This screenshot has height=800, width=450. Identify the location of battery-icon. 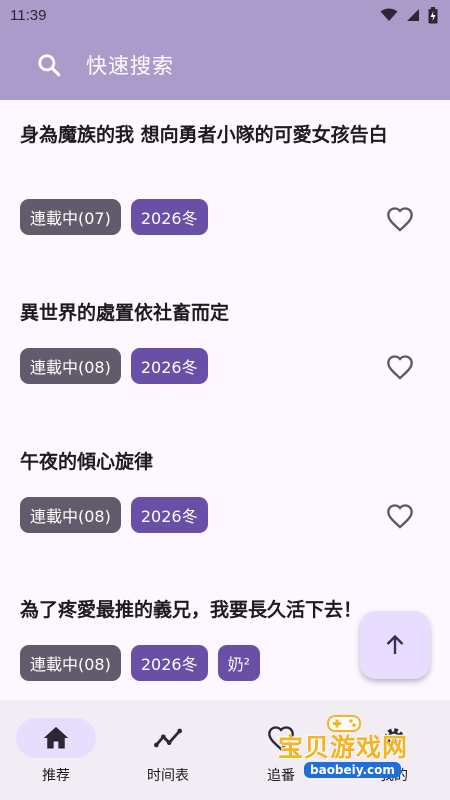
(433, 14).